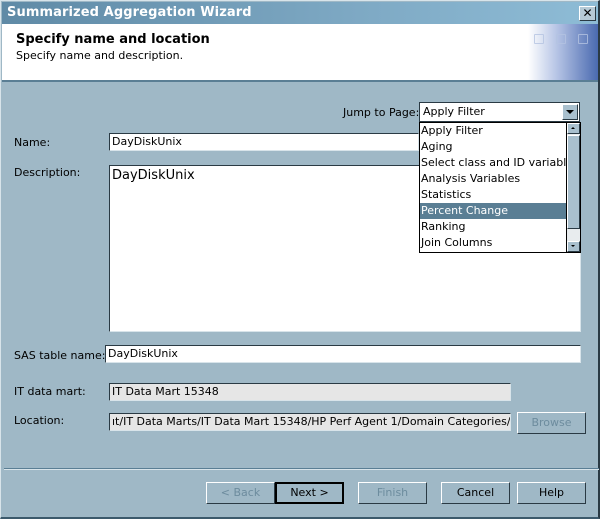 Image resolution: width=600 pixels, height=519 pixels. I want to click on scroll-up-icon, so click(573, 128).